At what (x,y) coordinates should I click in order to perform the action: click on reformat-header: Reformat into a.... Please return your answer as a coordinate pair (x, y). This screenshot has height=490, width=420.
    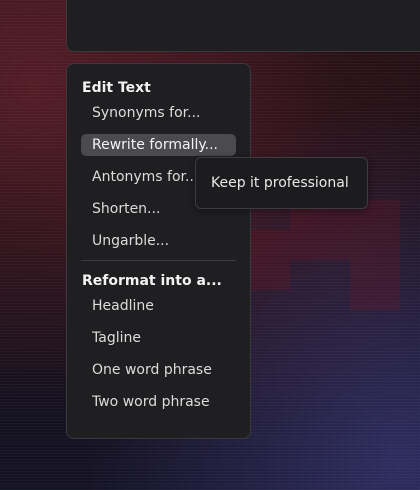
    Looking at the image, I should click on (152, 281).